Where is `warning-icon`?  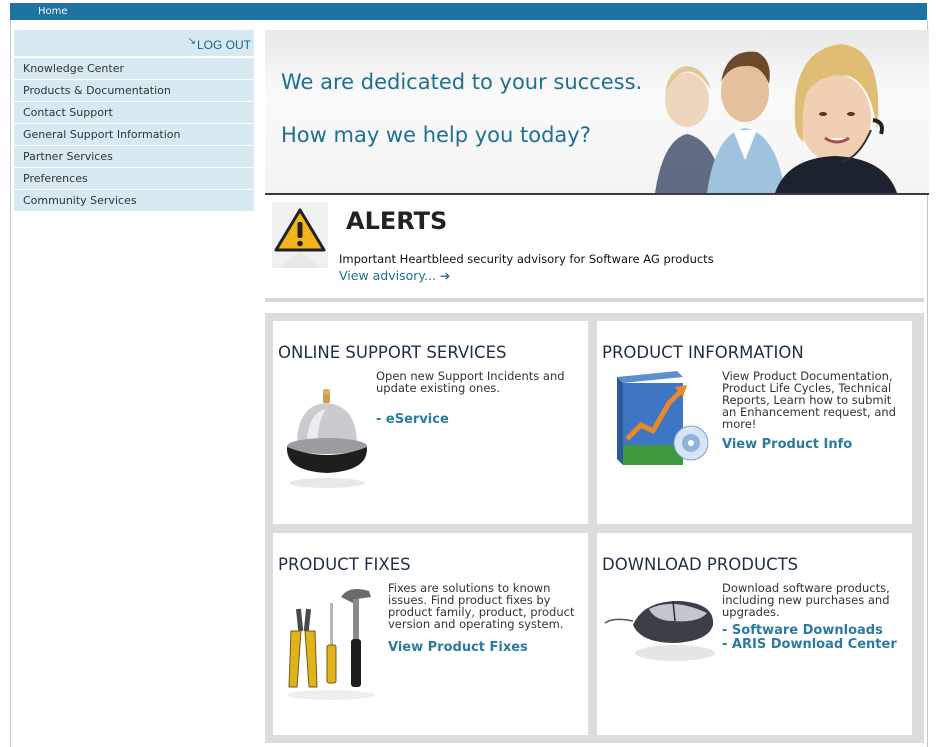 warning-icon is located at coordinates (300, 235).